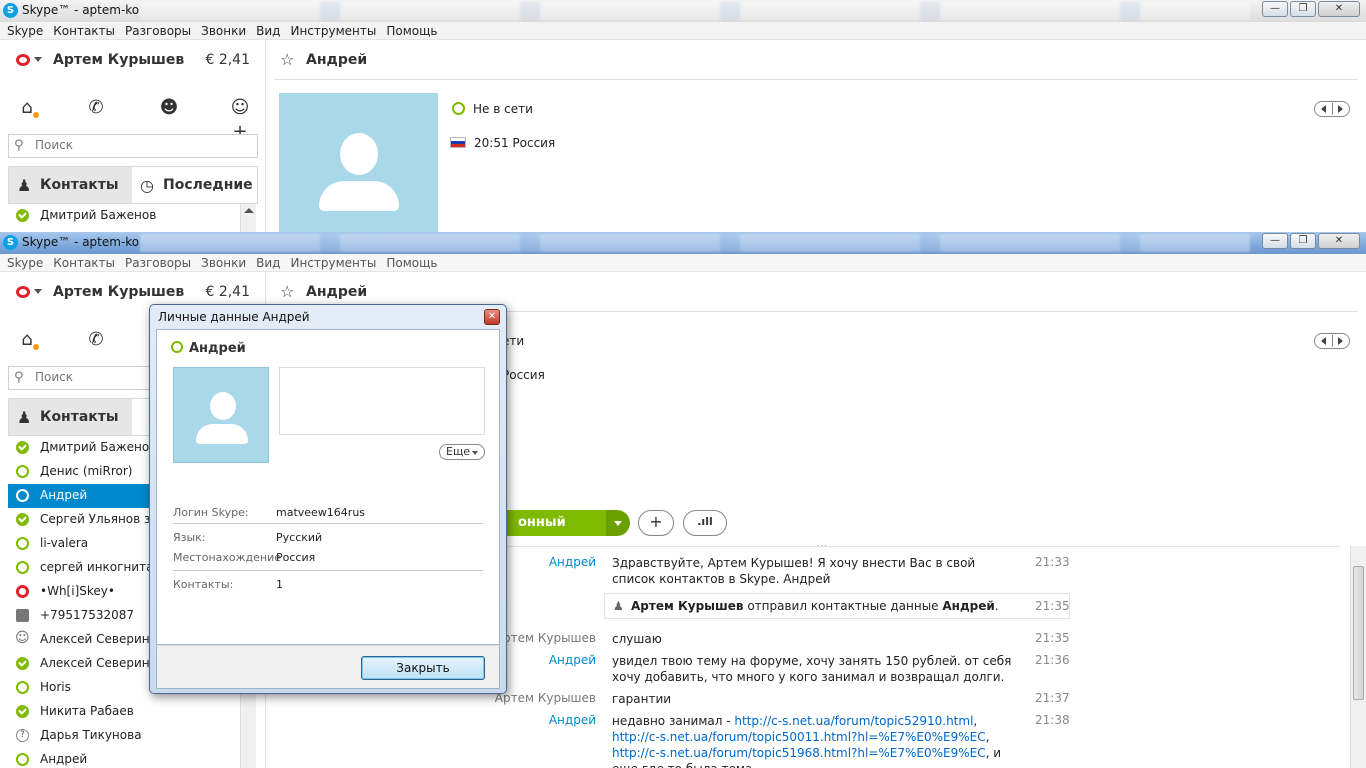 Image resolution: width=1366 pixels, height=768 pixels. What do you see at coordinates (249, 210) in the screenshot?
I see `scroll-up-icon` at bounding box center [249, 210].